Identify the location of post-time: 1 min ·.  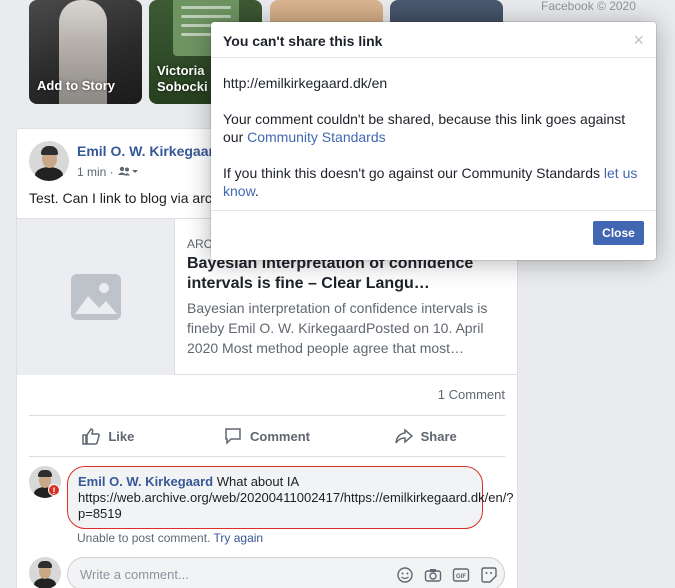
(95, 172).